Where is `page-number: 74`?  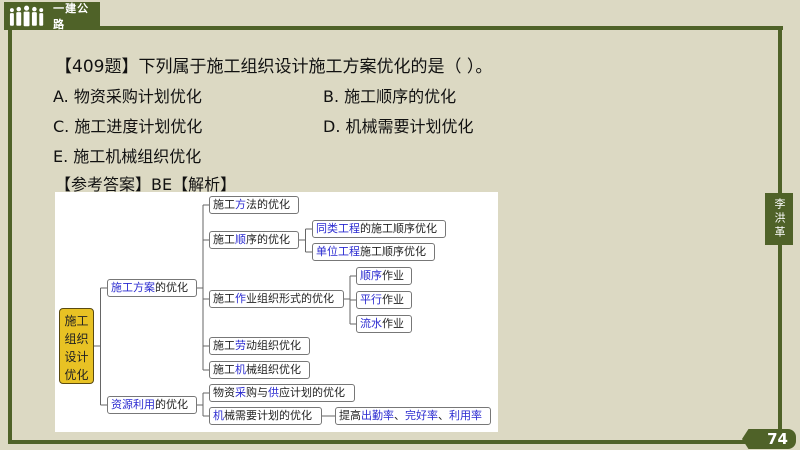 page-number: 74 is located at coordinates (769, 439).